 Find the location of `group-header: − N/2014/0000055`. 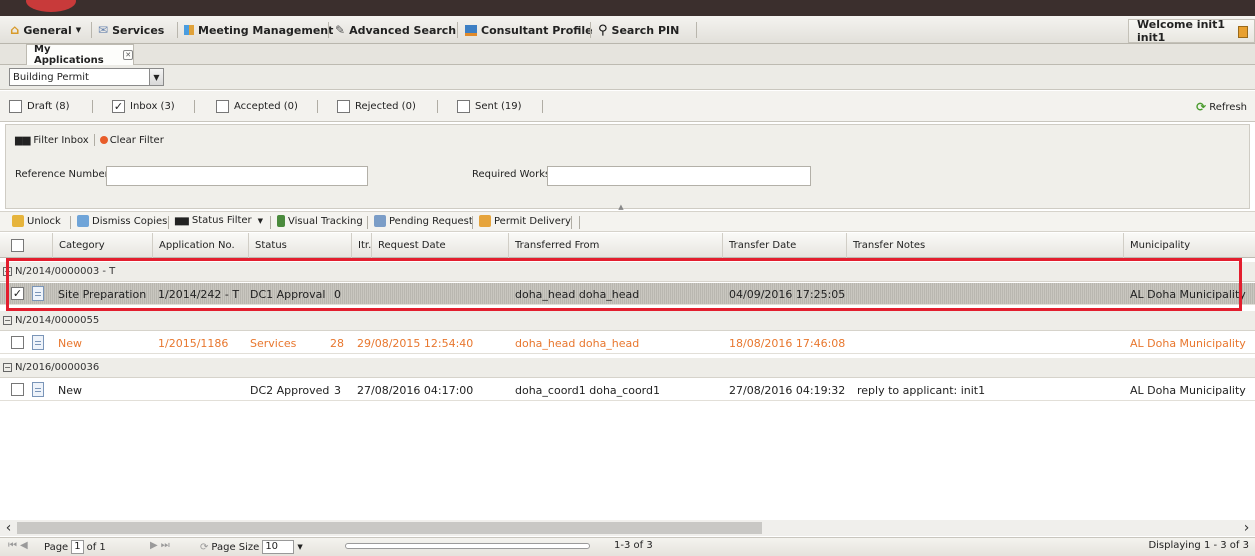

group-header: − N/2014/0000055 is located at coordinates (627, 321).